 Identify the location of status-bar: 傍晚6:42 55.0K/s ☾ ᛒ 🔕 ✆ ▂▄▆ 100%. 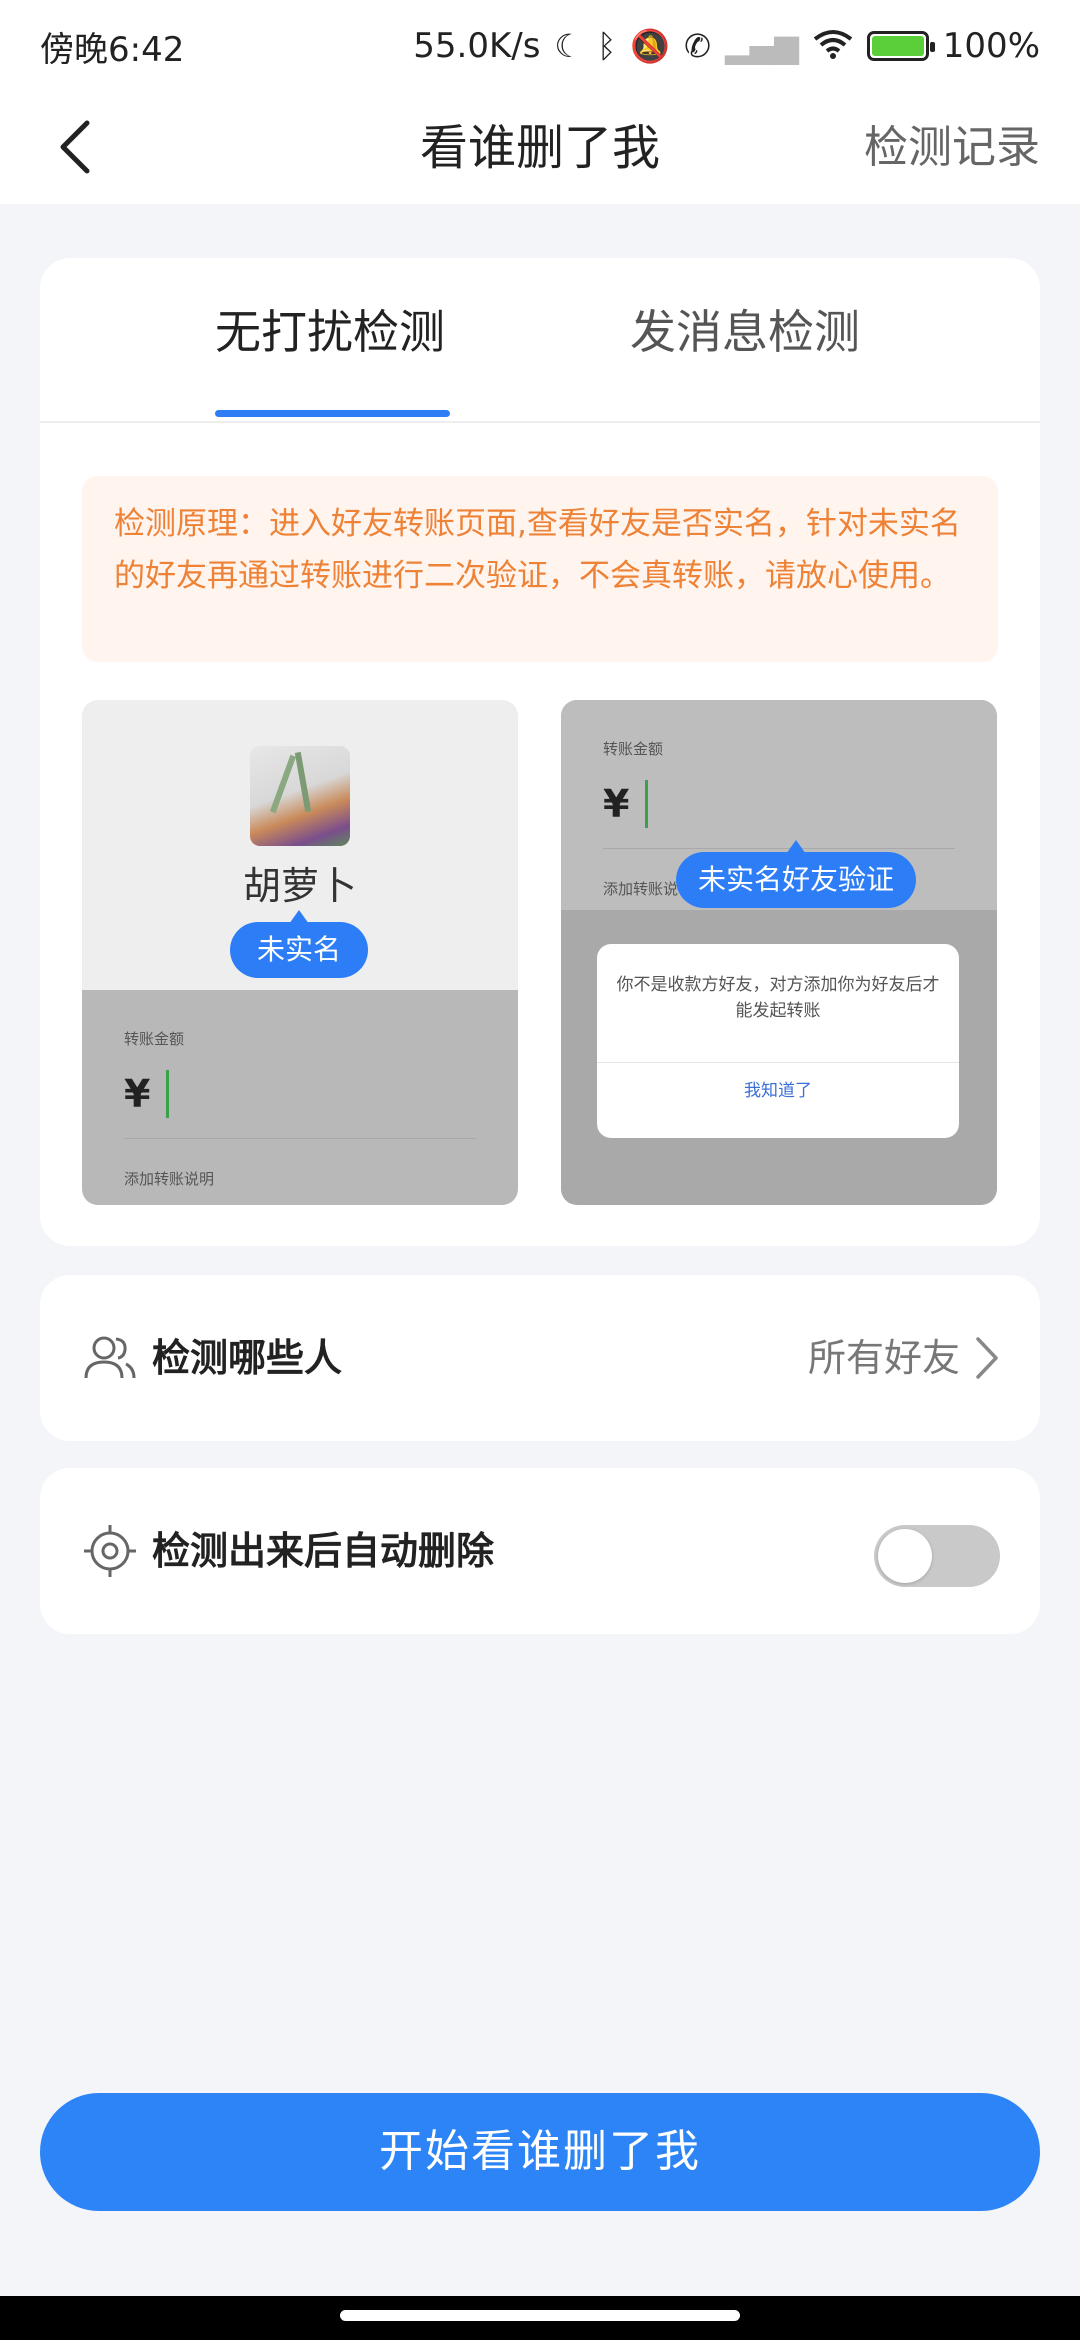
(540, 46).